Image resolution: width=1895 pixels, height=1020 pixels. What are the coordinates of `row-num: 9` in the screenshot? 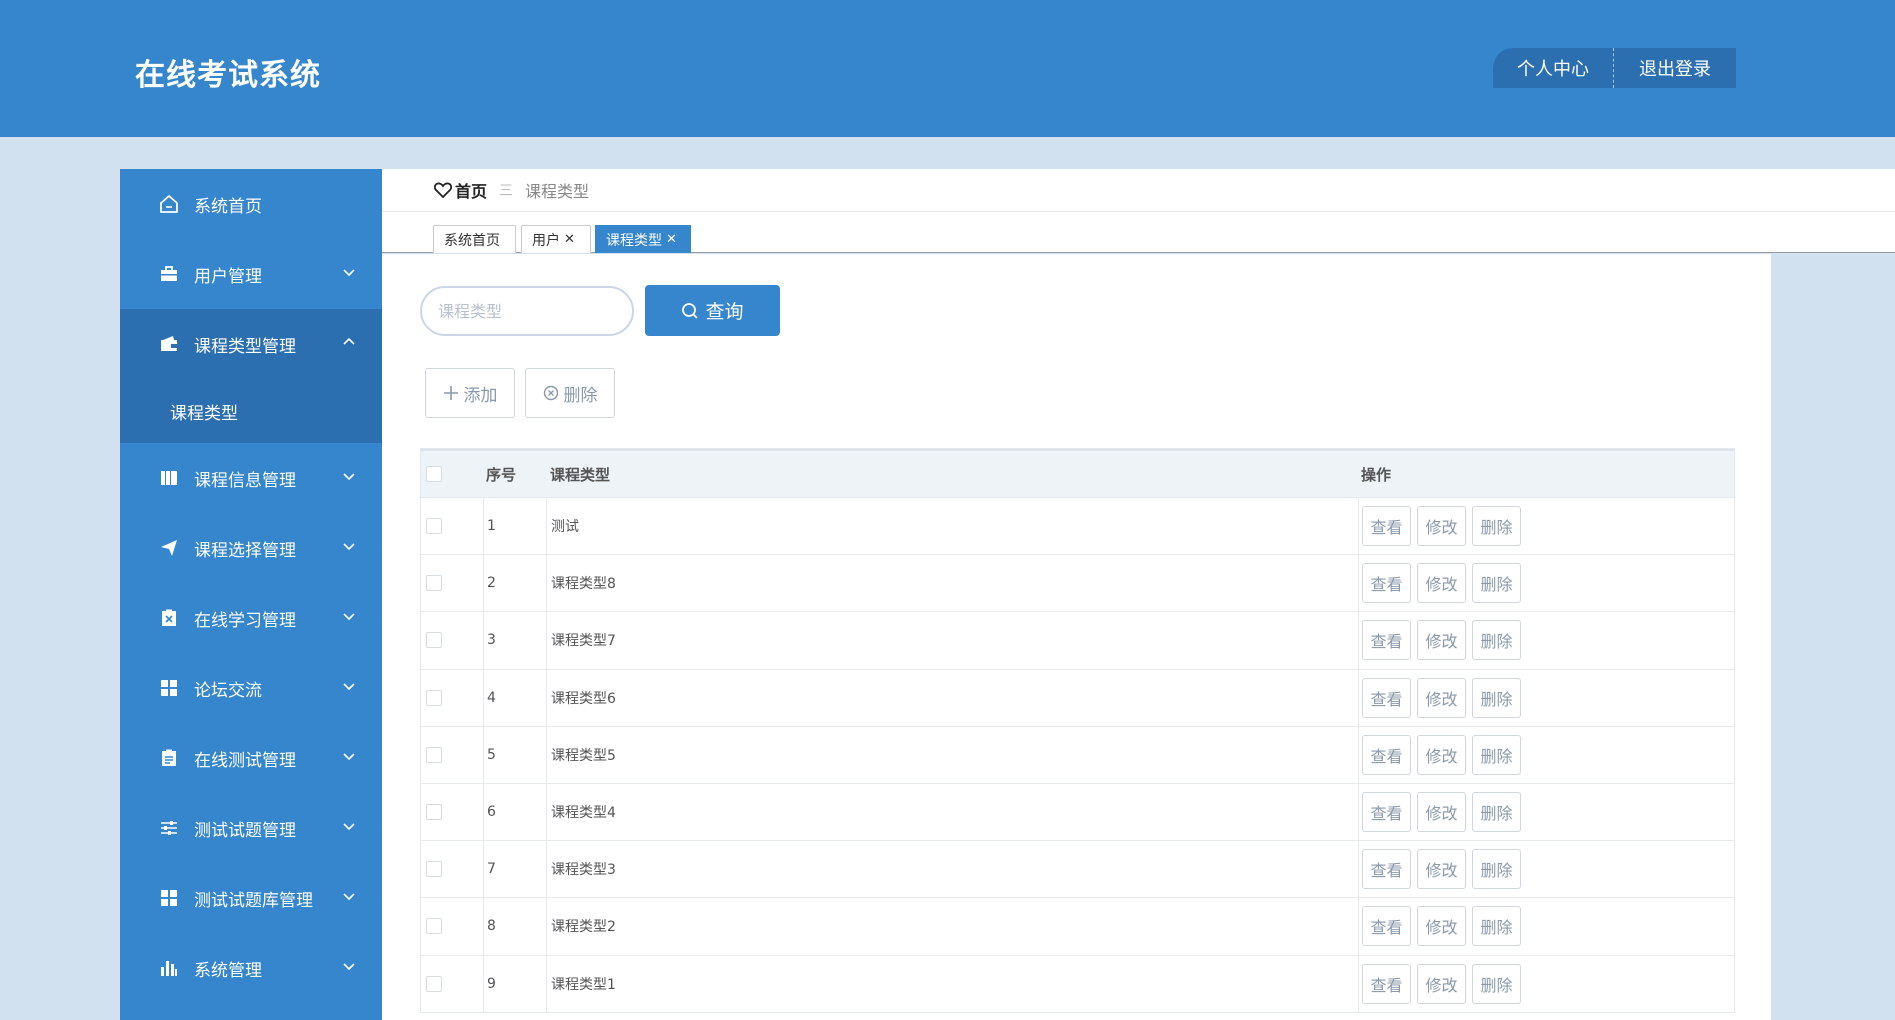 It's located at (514, 983).